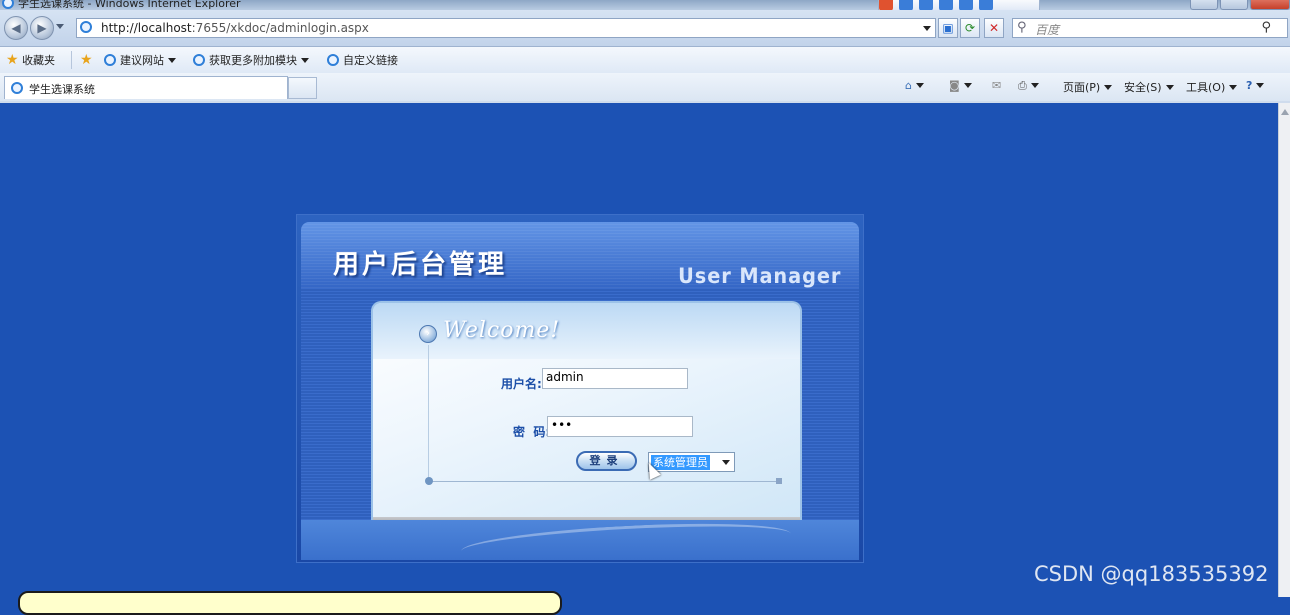 This screenshot has height=615, width=1290. What do you see at coordinates (615, 378) in the screenshot?
I see `username-field: admin` at bounding box center [615, 378].